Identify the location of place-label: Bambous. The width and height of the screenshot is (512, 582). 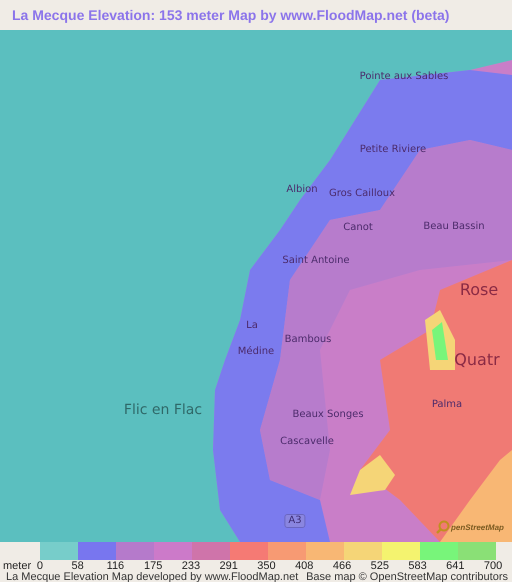
(308, 340).